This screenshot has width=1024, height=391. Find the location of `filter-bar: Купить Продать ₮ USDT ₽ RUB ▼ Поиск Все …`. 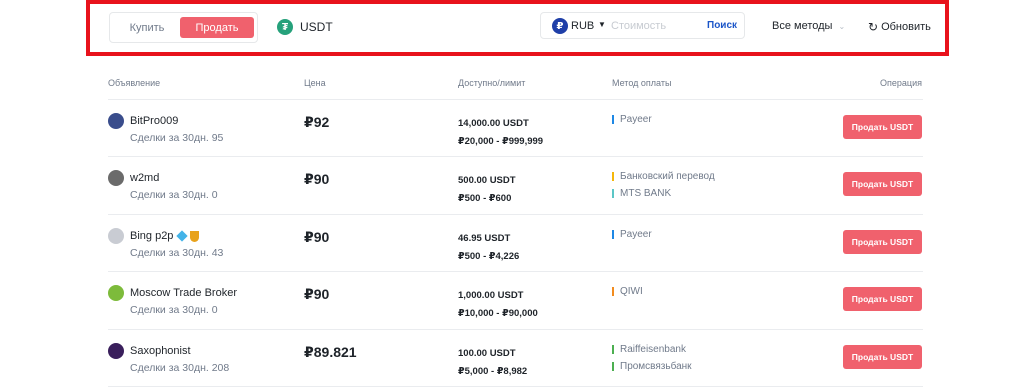

filter-bar: Купить Продать ₮ USDT ₽ RUB ▼ Поиск Все … is located at coordinates (517, 28).